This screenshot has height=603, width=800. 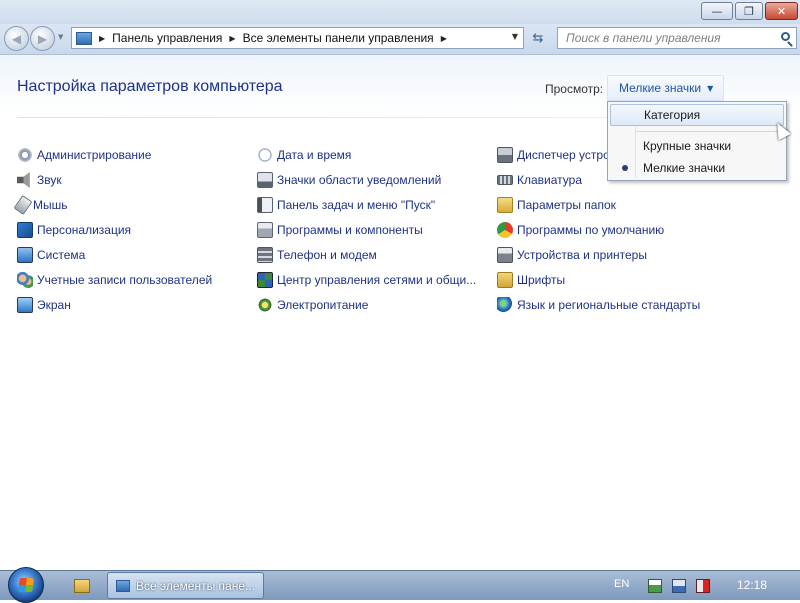 What do you see at coordinates (749, 11) in the screenshot?
I see `maximize-button: ❐` at bounding box center [749, 11].